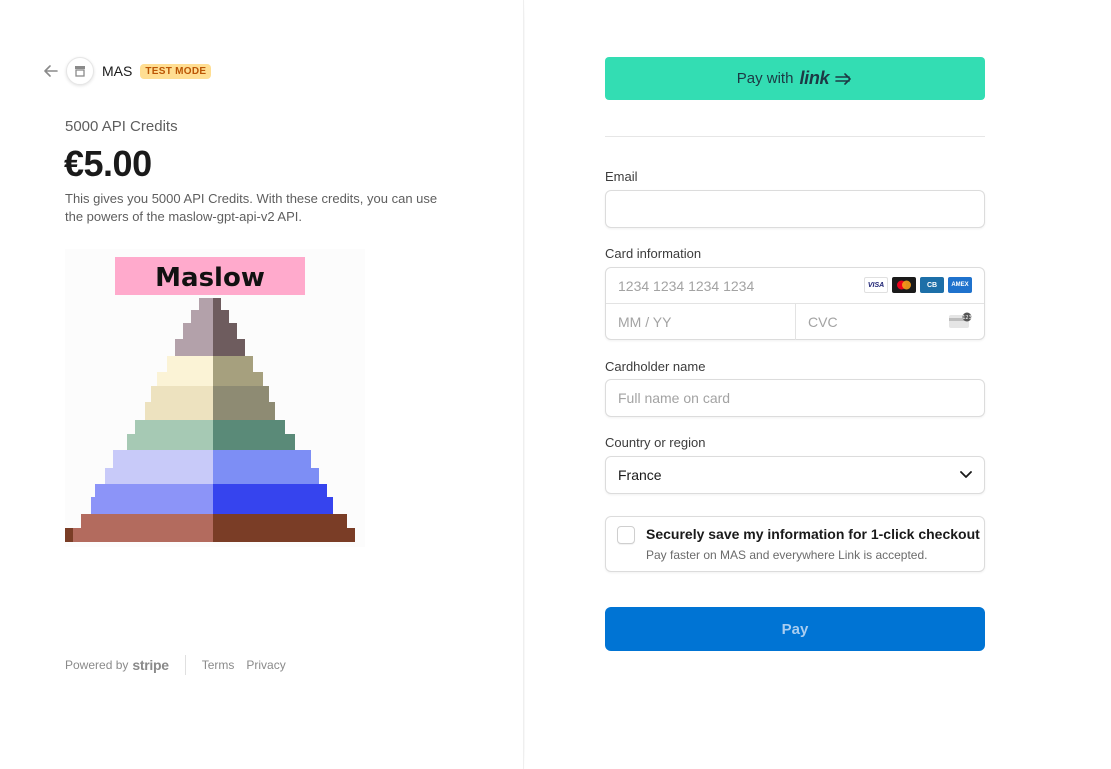  What do you see at coordinates (181, 665) in the screenshot?
I see `footer: Powered by stripe Terms Privacy` at bounding box center [181, 665].